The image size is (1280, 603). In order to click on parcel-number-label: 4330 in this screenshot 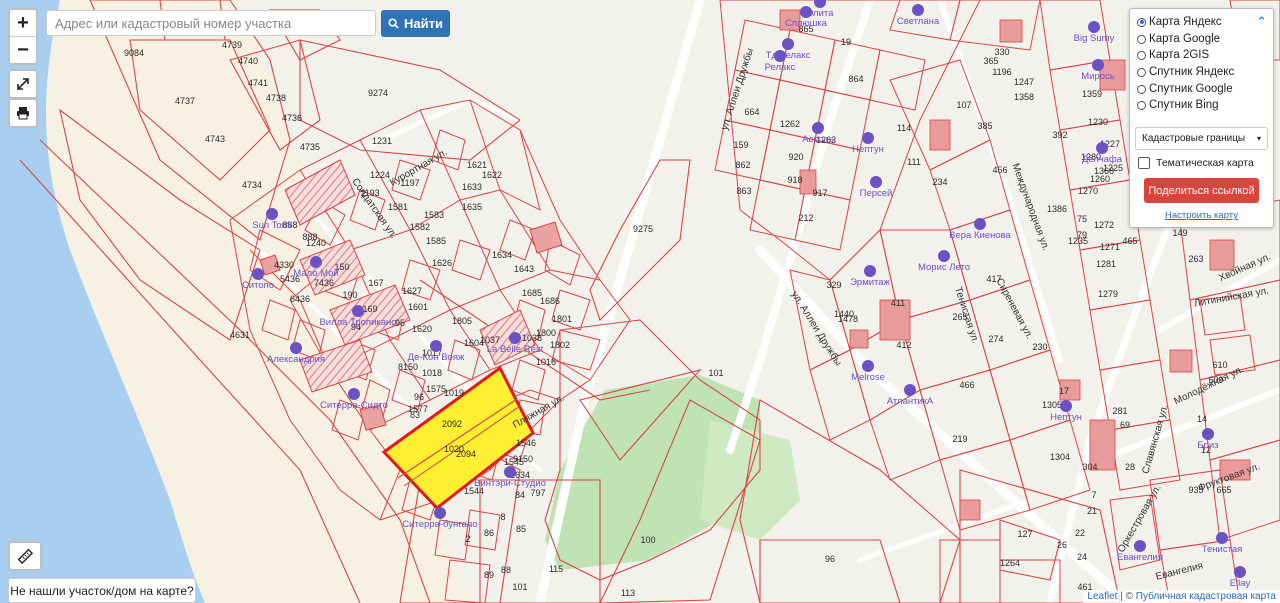, I will do `click(284, 265)`.